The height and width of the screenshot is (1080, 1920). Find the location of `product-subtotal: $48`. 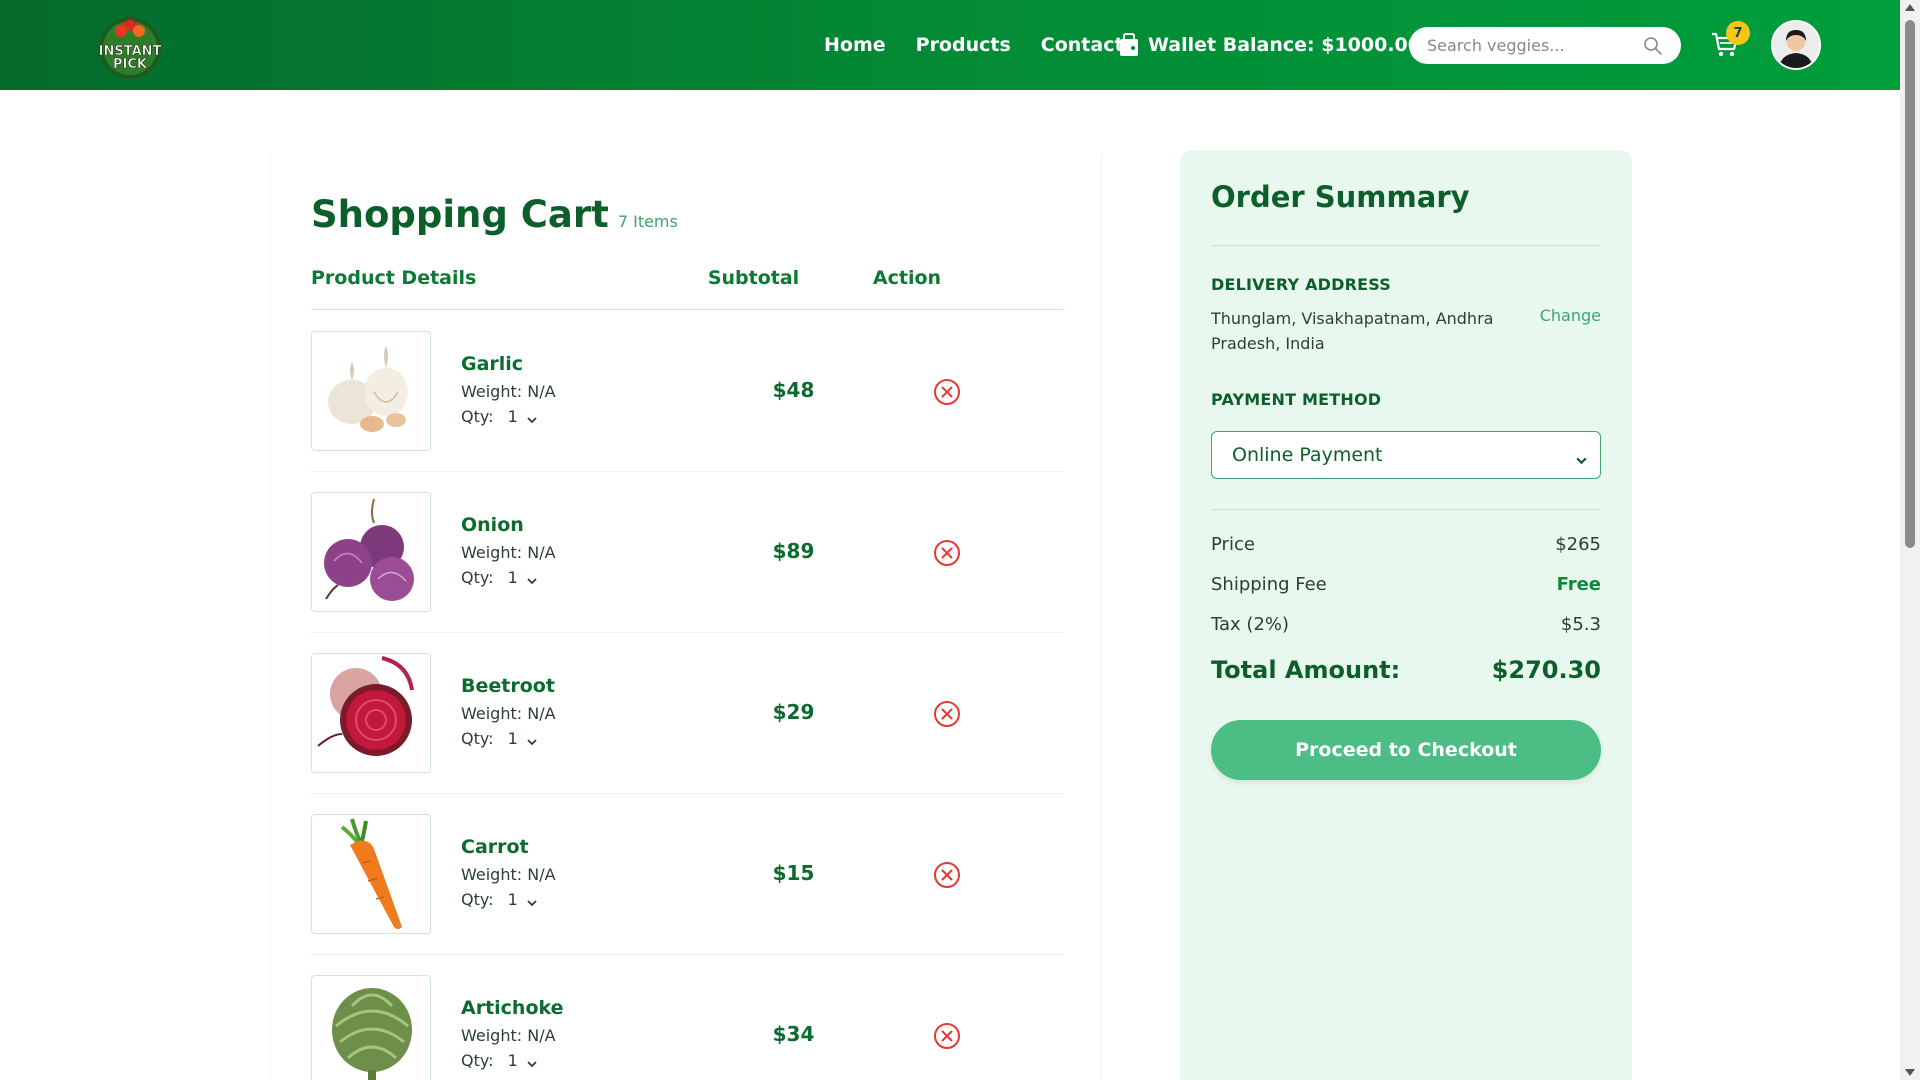

product-subtotal: $48 is located at coordinates (793, 390).